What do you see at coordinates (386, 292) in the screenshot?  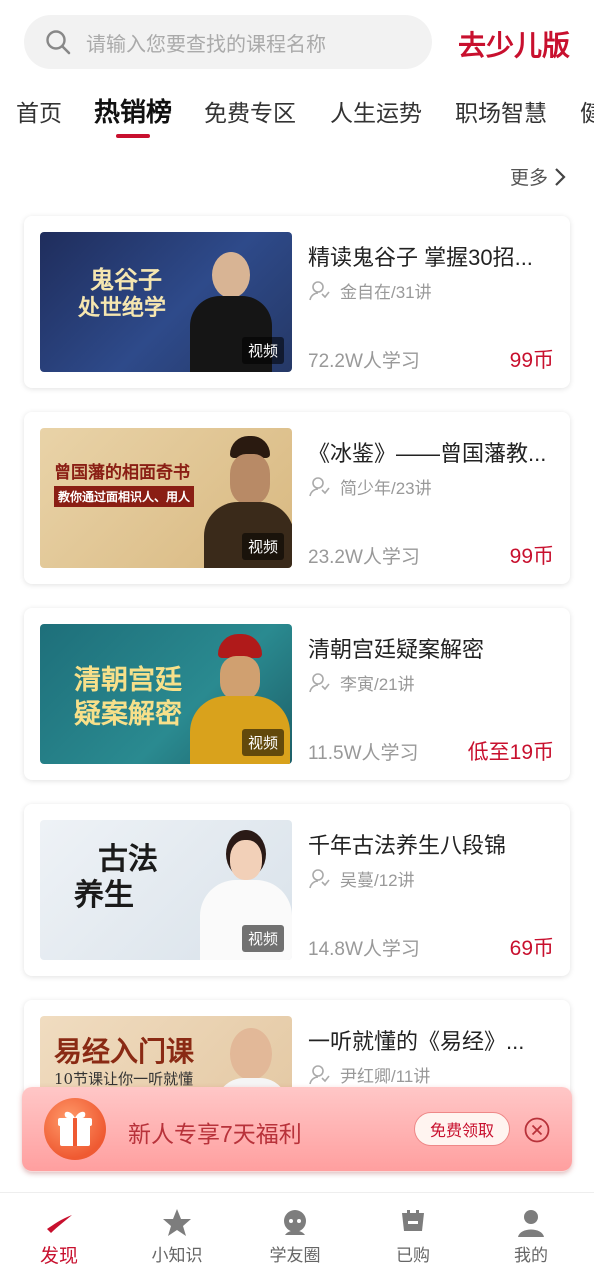 I see `author-text: 金自在/31讲` at bounding box center [386, 292].